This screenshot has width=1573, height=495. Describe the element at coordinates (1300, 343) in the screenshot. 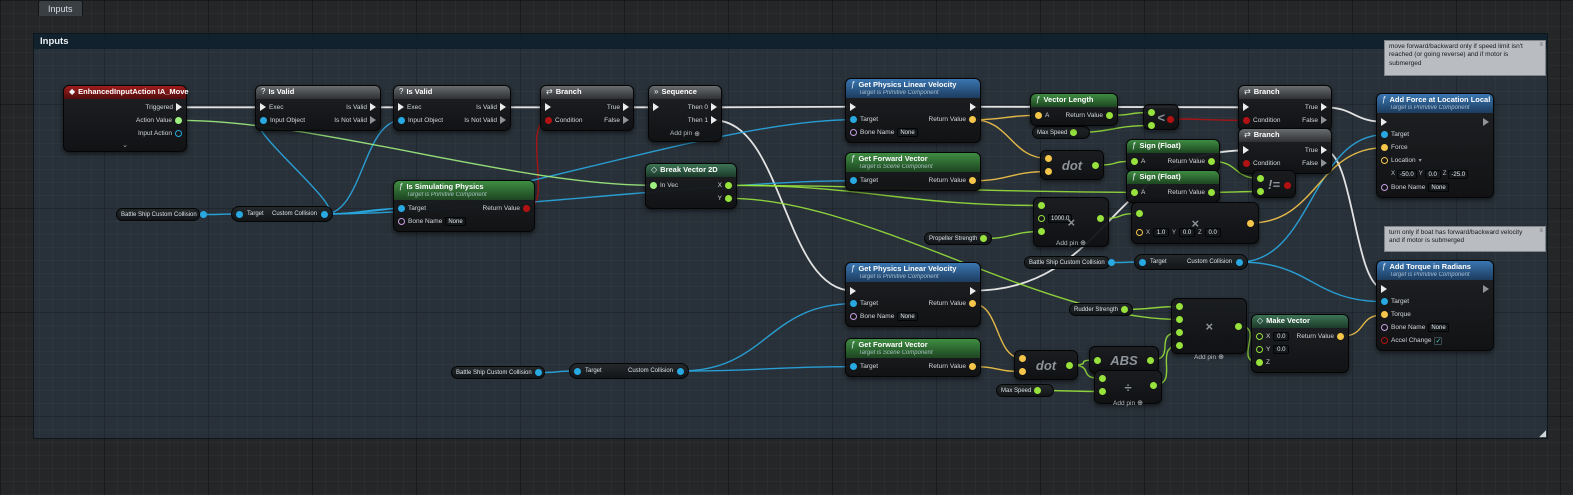

I see `node-make-vector: ◇ Make Vector X 0.0 Y 0.0 Z Return Value` at that location.